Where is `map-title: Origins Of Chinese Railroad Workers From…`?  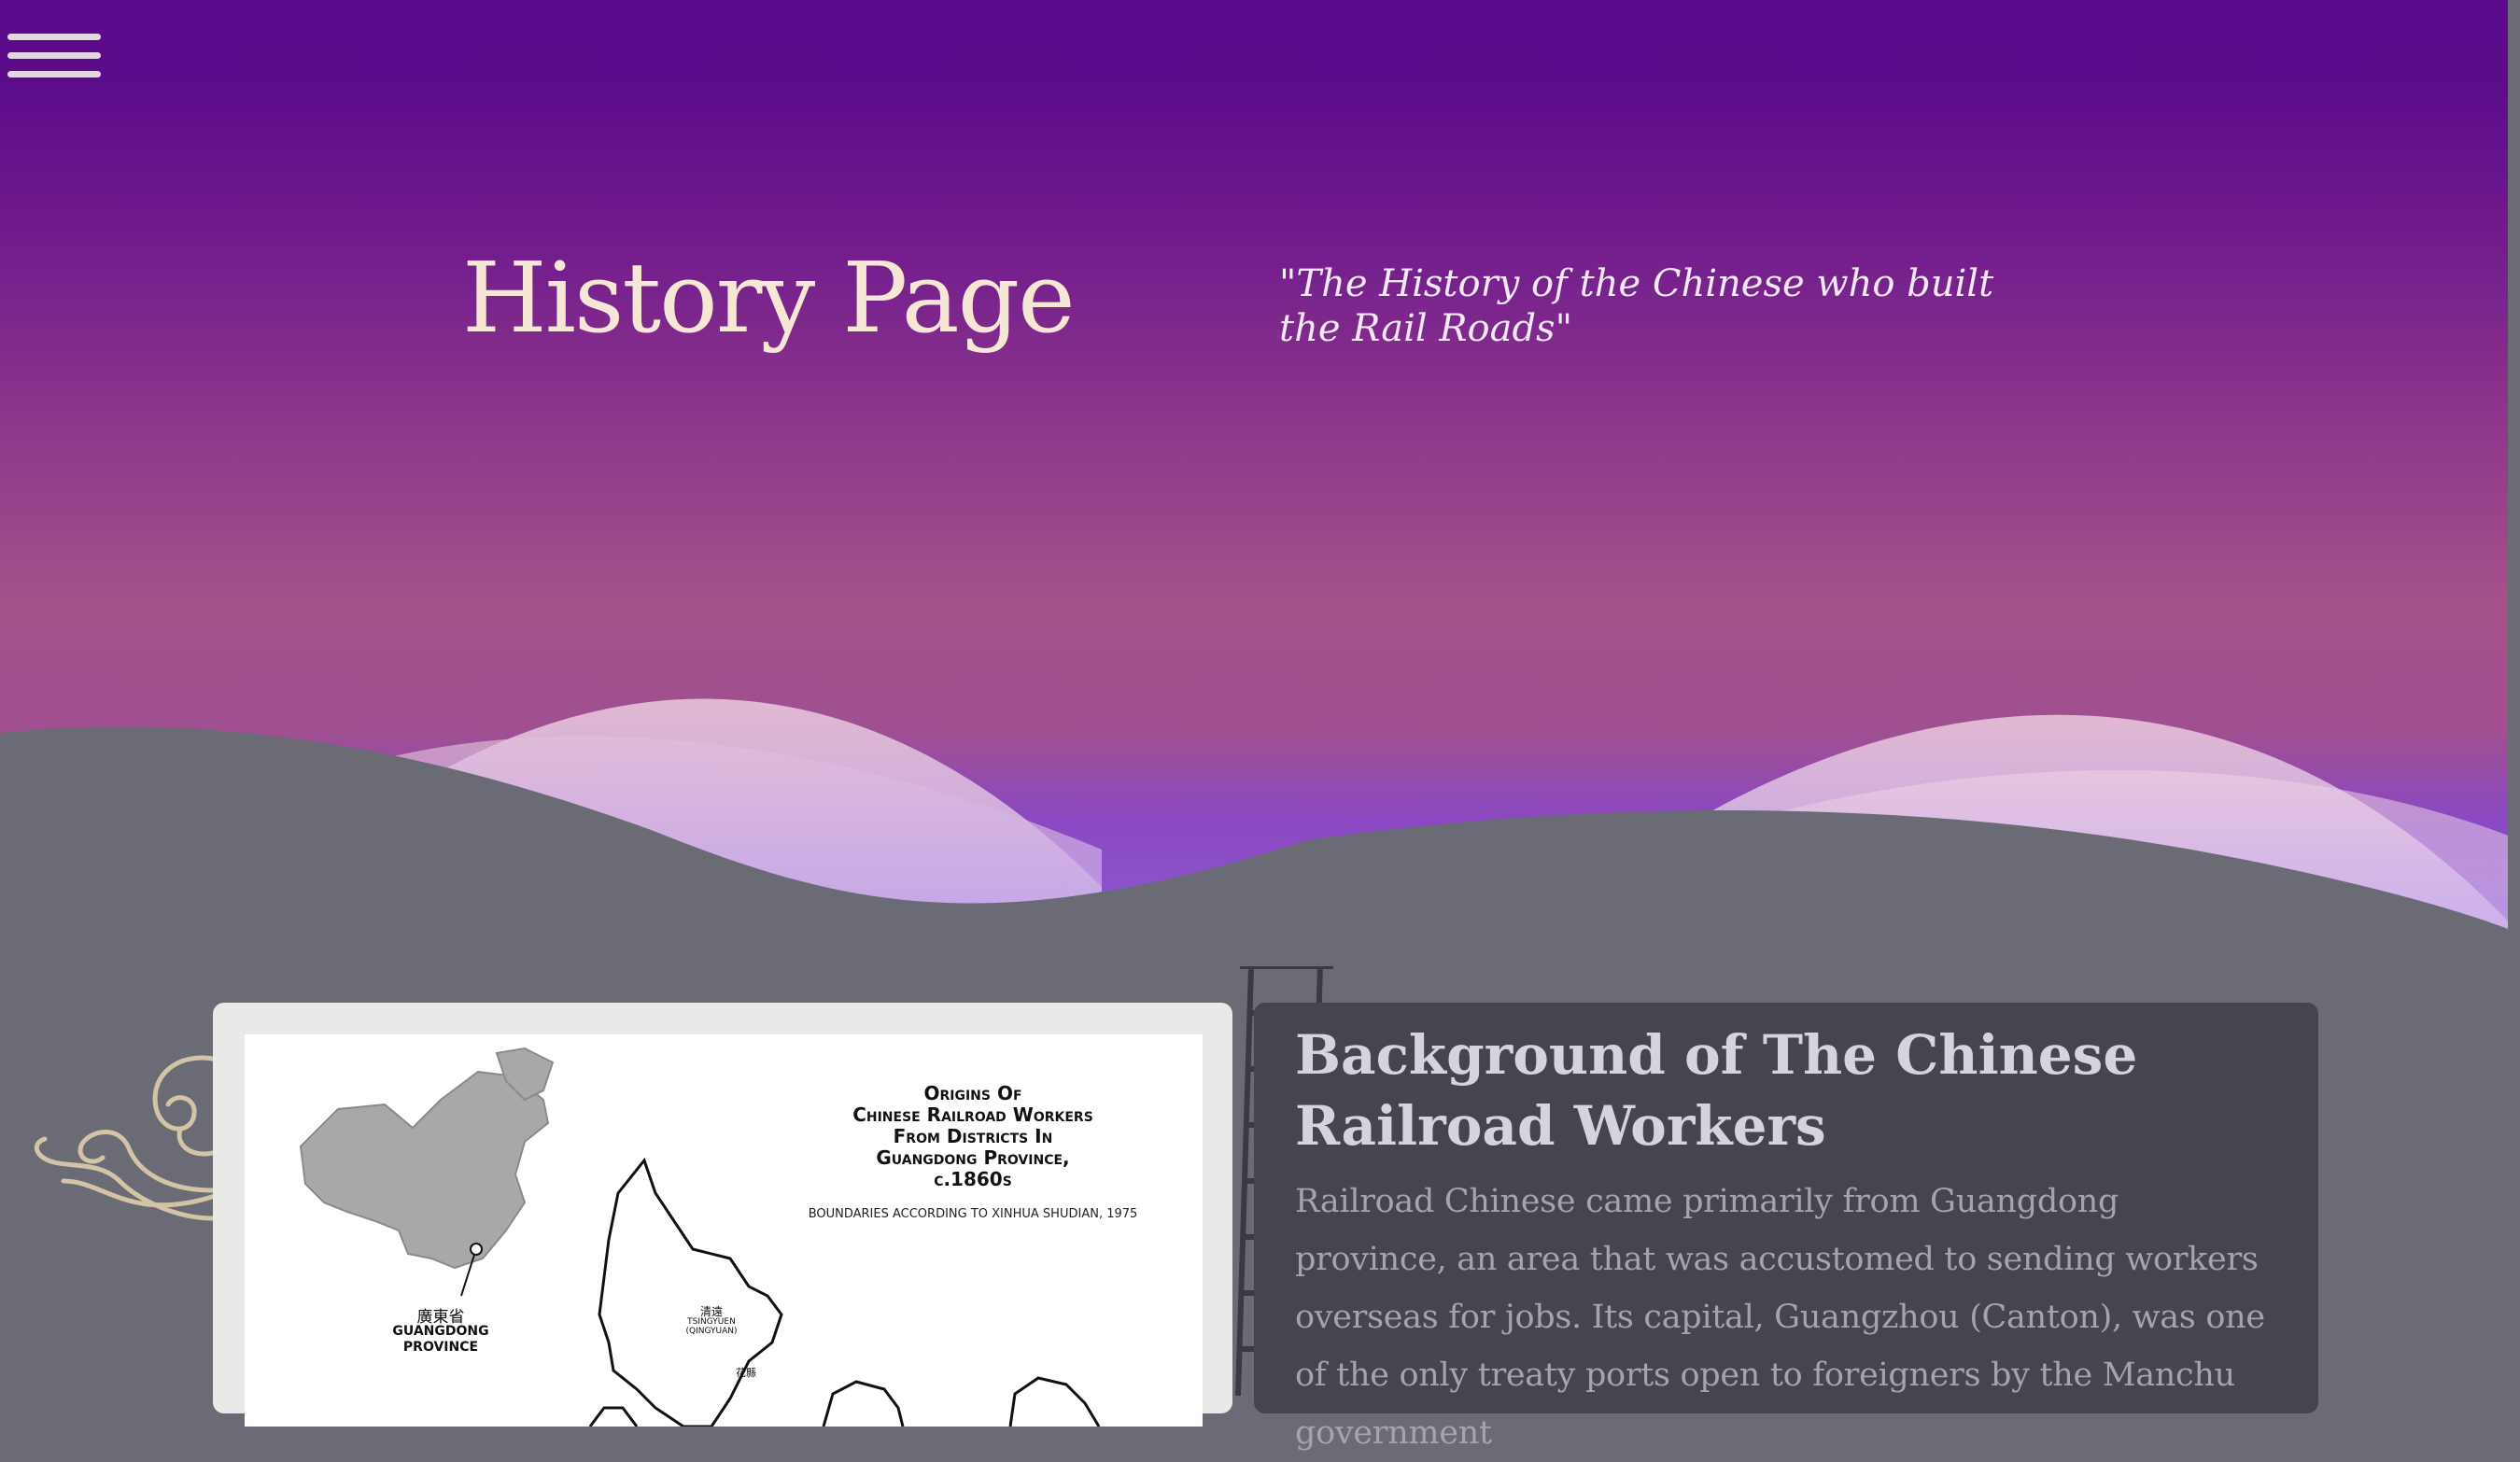
map-title: Origins Of Chinese Railroad Workers From… is located at coordinates (972, 1136).